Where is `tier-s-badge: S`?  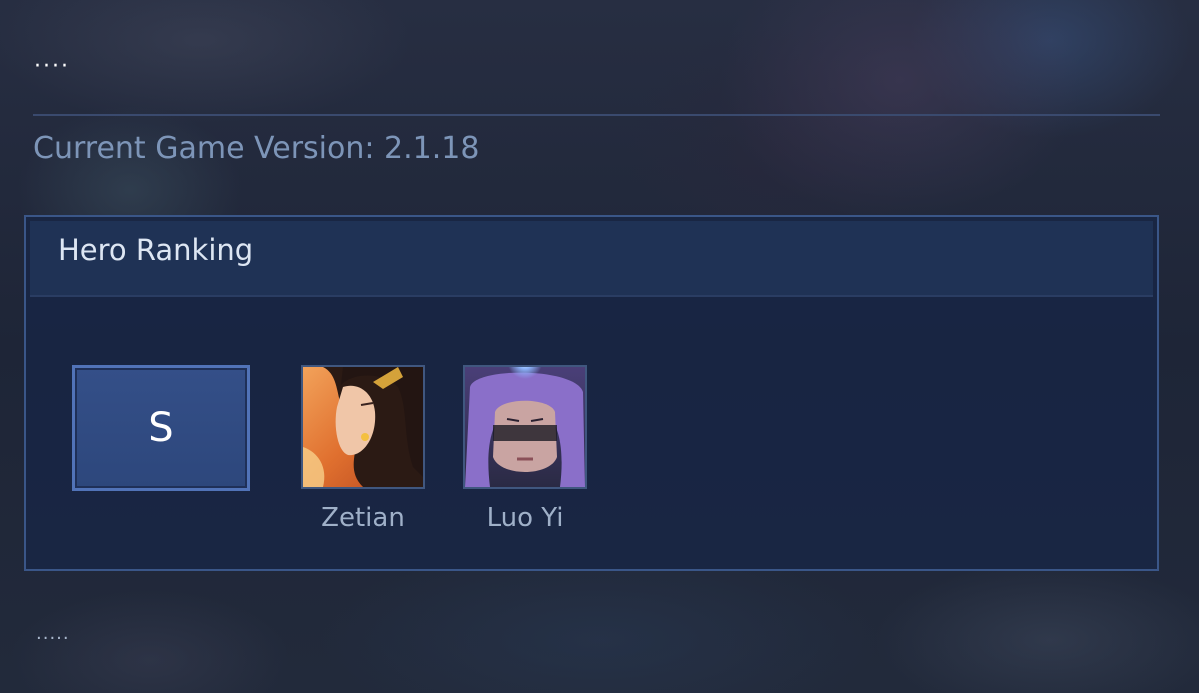
tier-s-badge: S is located at coordinates (161, 428).